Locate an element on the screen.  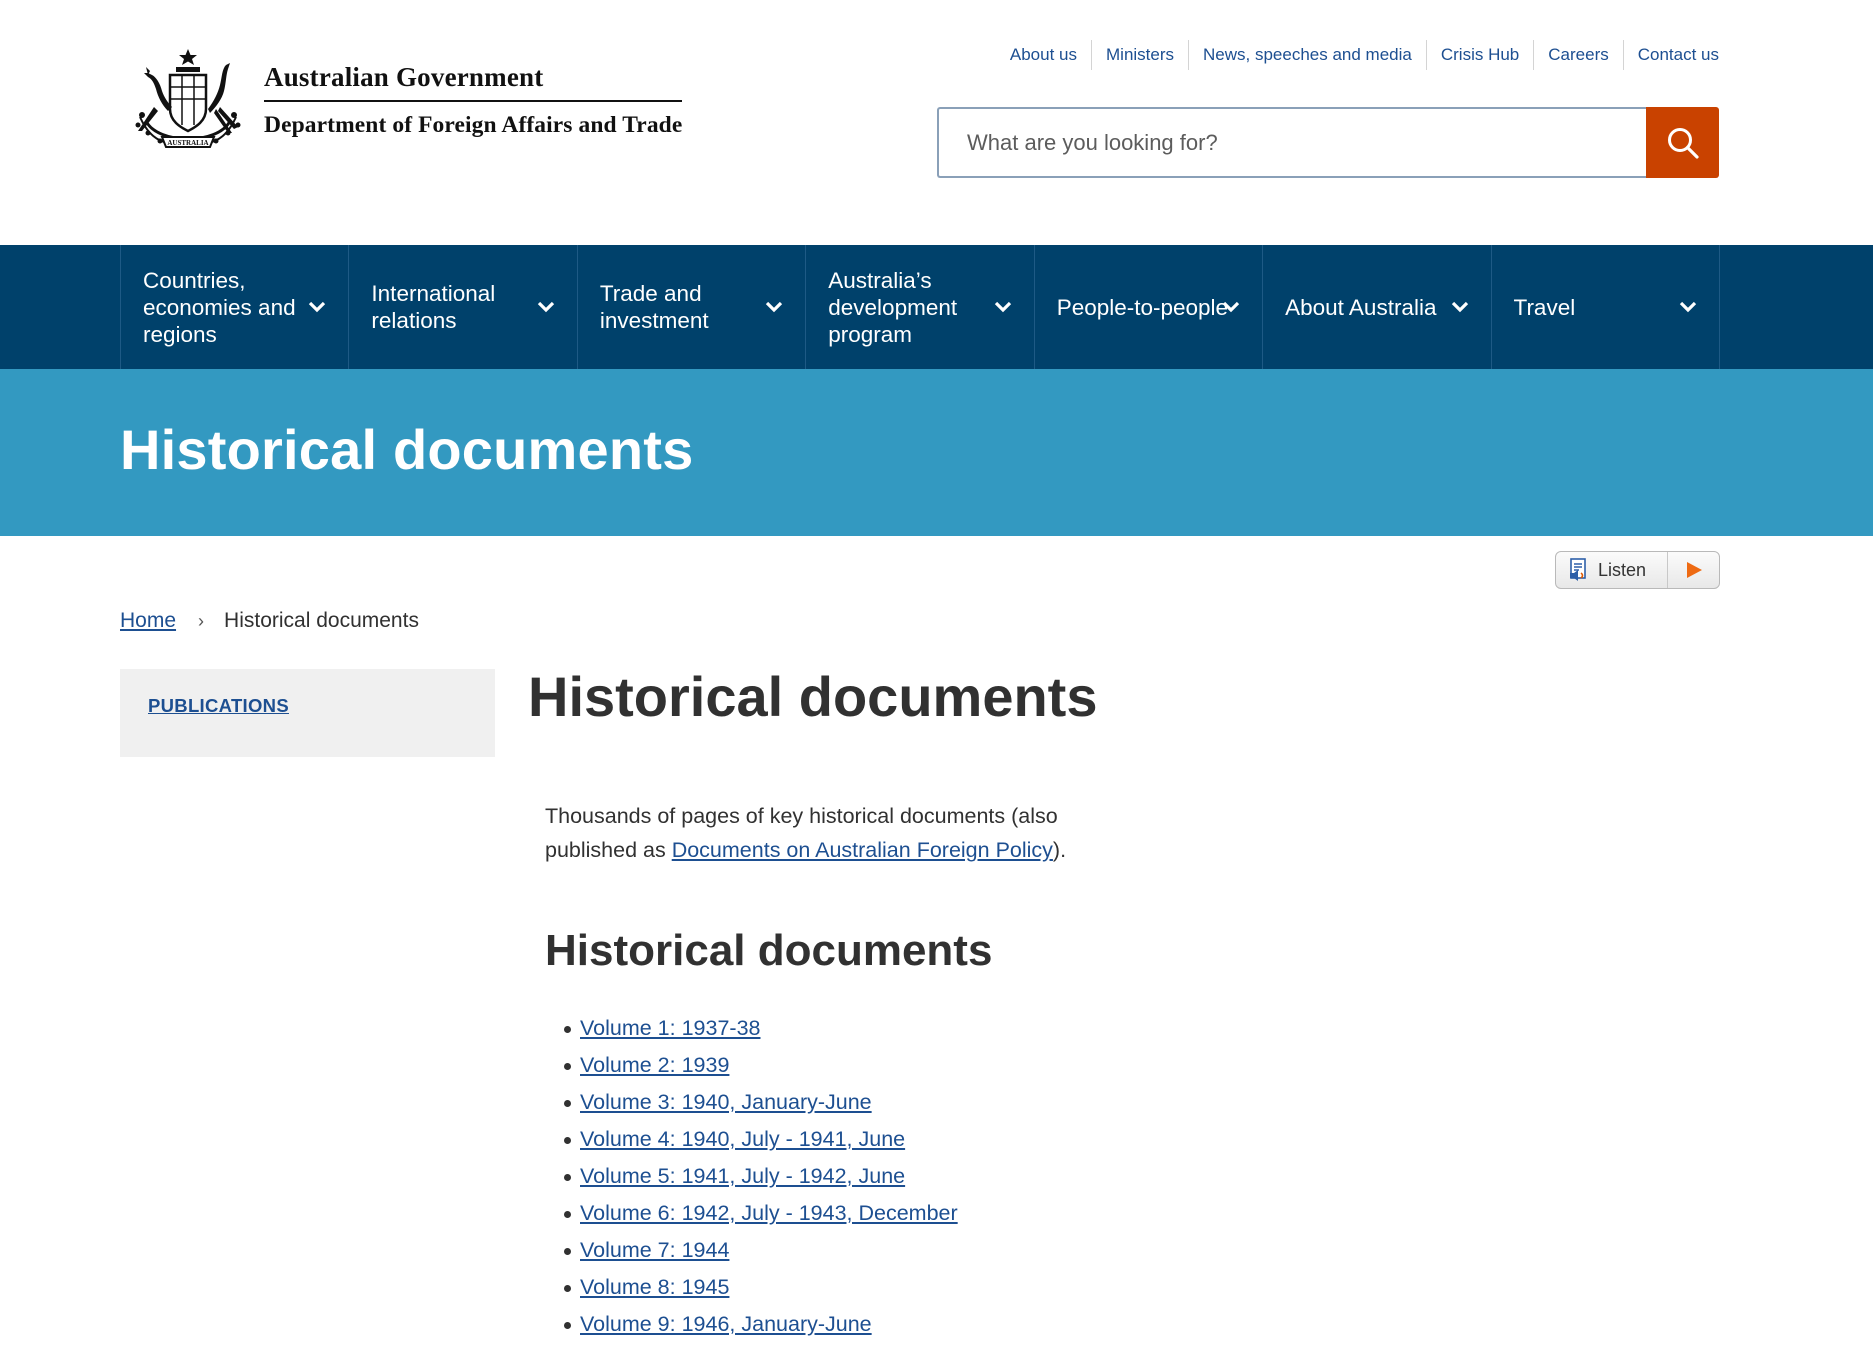
nav-item-development: Australia’s development program is located at coordinates (920, 307).